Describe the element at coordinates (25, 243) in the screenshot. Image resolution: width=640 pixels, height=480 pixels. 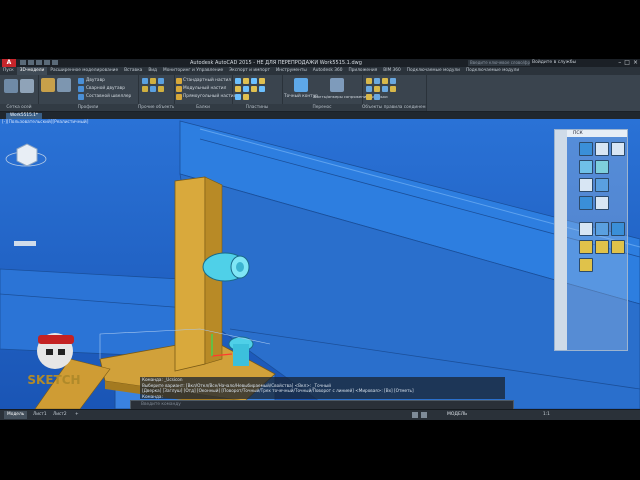
I see `viewcube-menu` at that location.